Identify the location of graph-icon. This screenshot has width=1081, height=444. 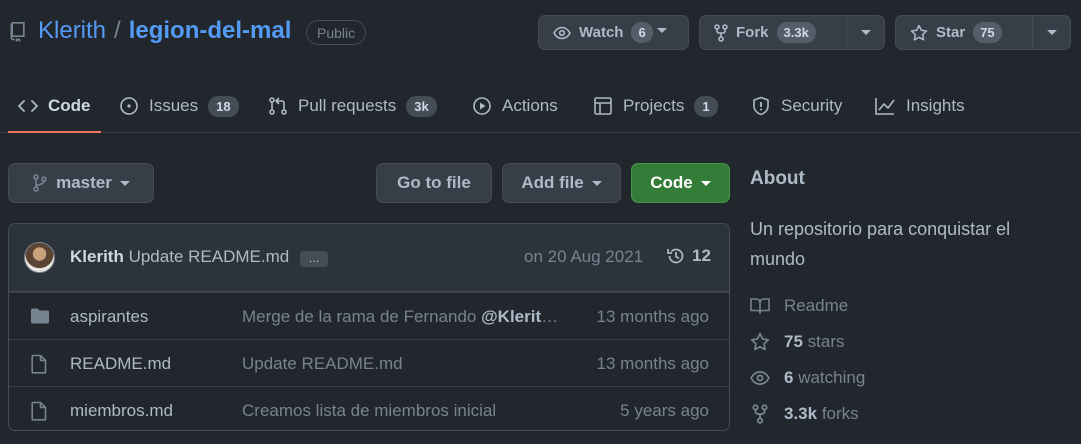
(885, 106).